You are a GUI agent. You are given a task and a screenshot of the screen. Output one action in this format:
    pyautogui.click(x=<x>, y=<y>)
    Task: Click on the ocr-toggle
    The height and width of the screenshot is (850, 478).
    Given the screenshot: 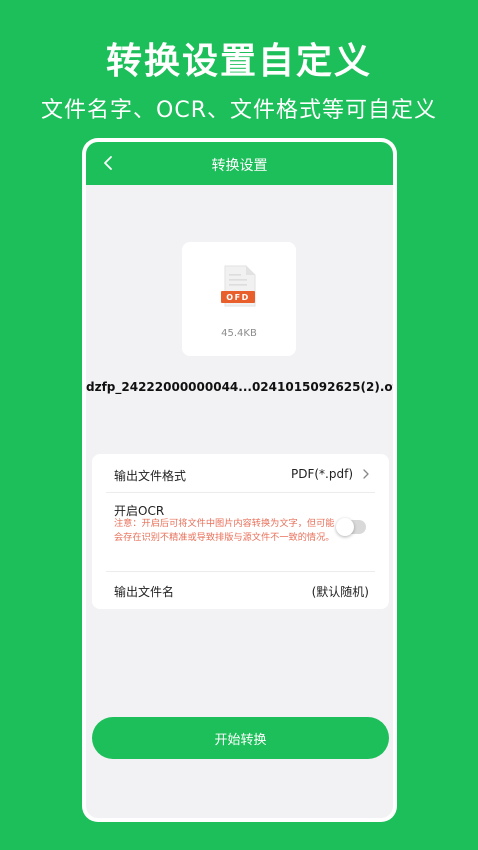 What is the action you would take?
    pyautogui.click(x=351, y=527)
    